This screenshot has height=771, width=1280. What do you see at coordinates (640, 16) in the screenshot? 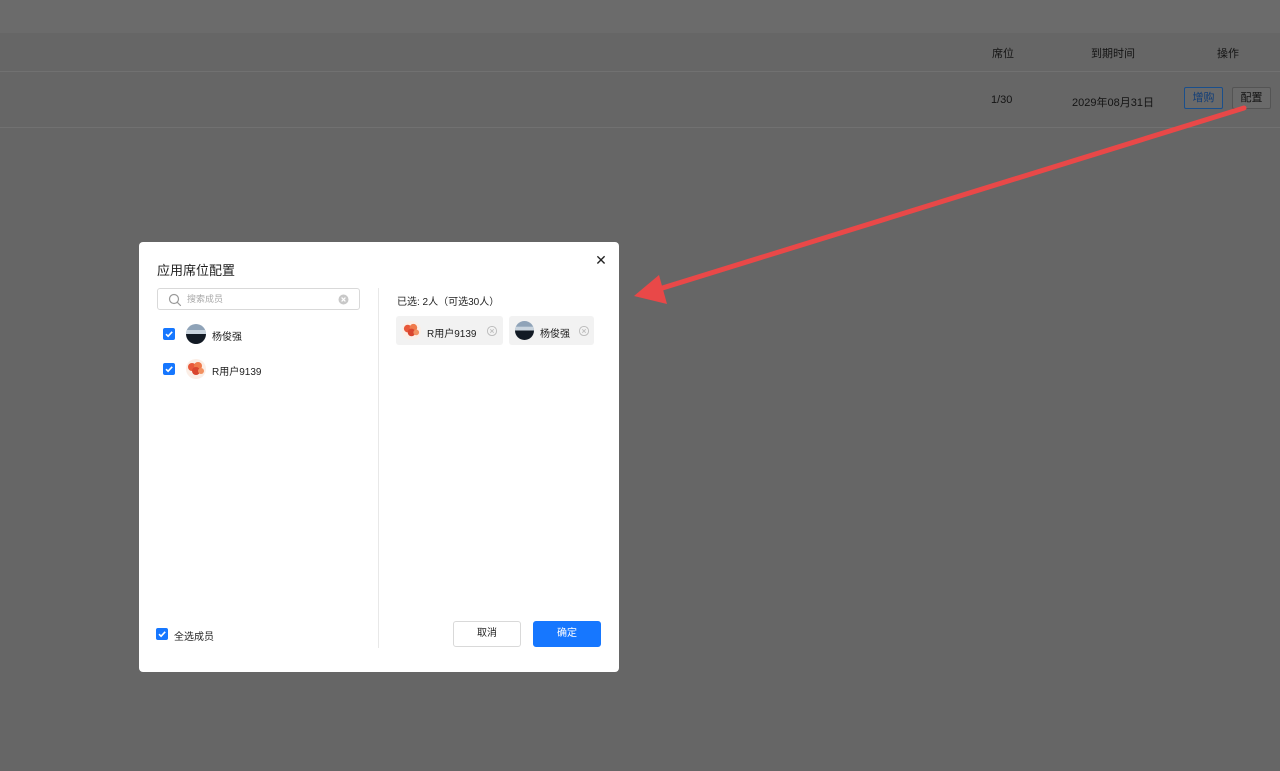
I see `table-top-strip` at bounding box center [640, 16].